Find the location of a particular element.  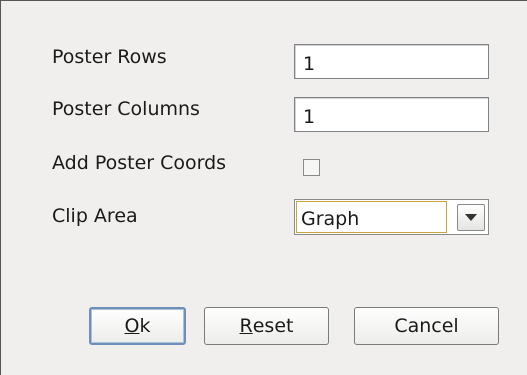

reset-button: Reset is located at coordinates (266, 326).